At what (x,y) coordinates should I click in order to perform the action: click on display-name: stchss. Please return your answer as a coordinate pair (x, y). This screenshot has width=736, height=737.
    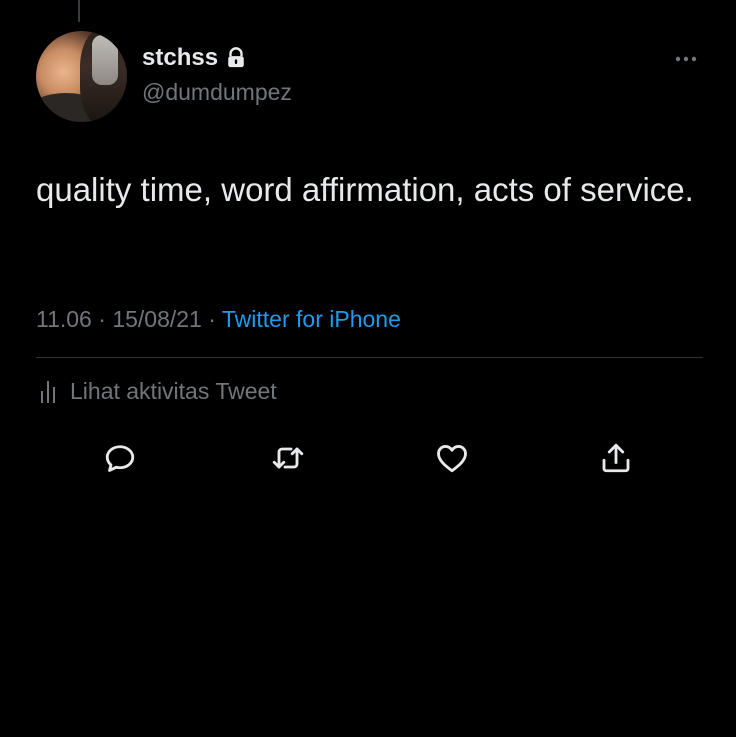
    Looking at the image, I should click on (194, 58).